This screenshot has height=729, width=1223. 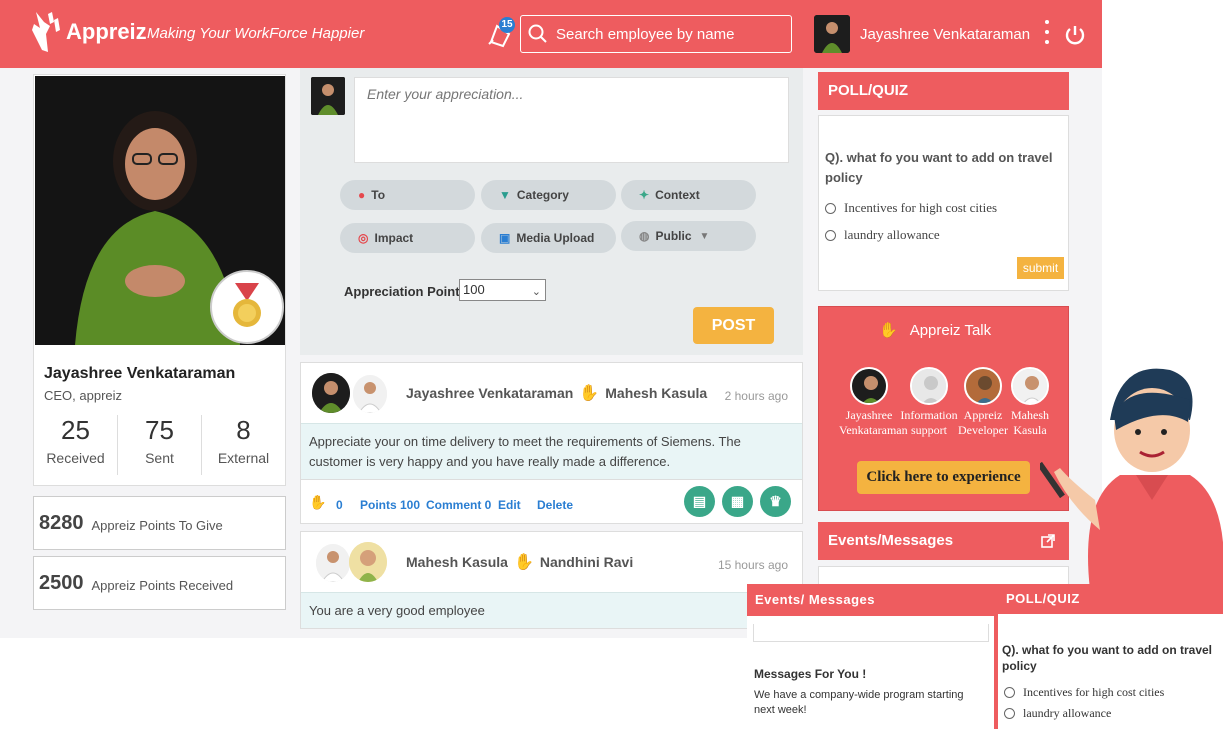 What do you see at coordinates (159, 458) in the screenshot?
I see `stat-label: Sent` at bounding box center [159, 458].